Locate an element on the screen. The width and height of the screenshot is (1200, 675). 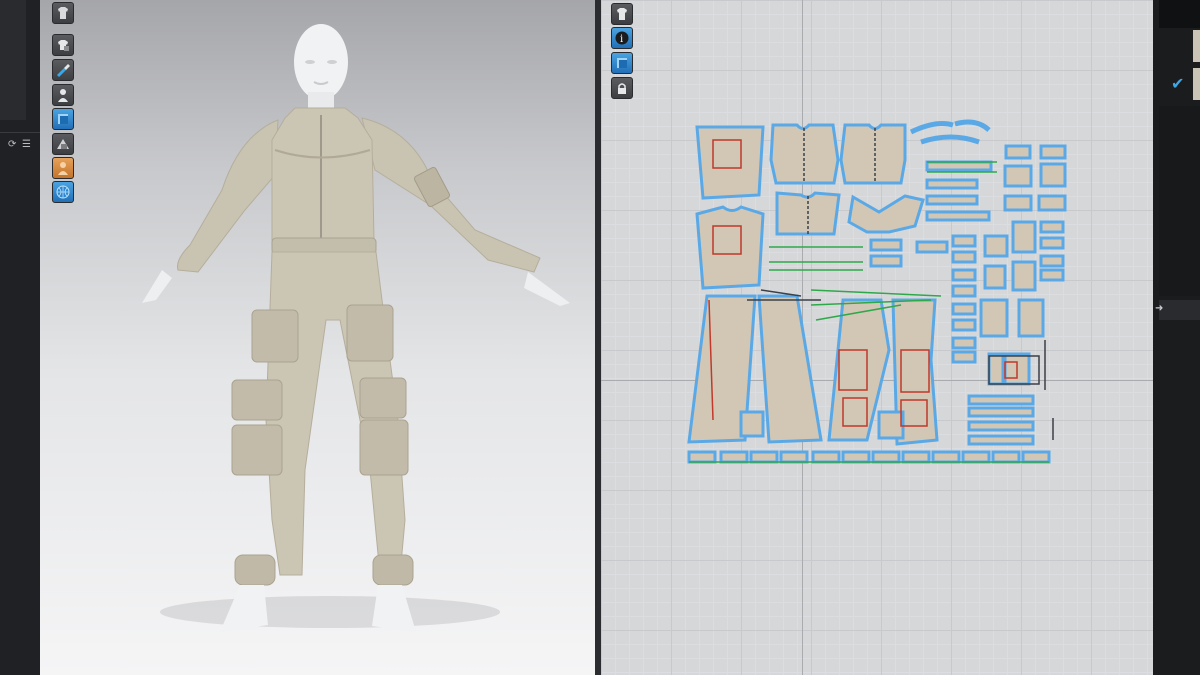
list-icon: ☰ is located at coordinates (26, 144).